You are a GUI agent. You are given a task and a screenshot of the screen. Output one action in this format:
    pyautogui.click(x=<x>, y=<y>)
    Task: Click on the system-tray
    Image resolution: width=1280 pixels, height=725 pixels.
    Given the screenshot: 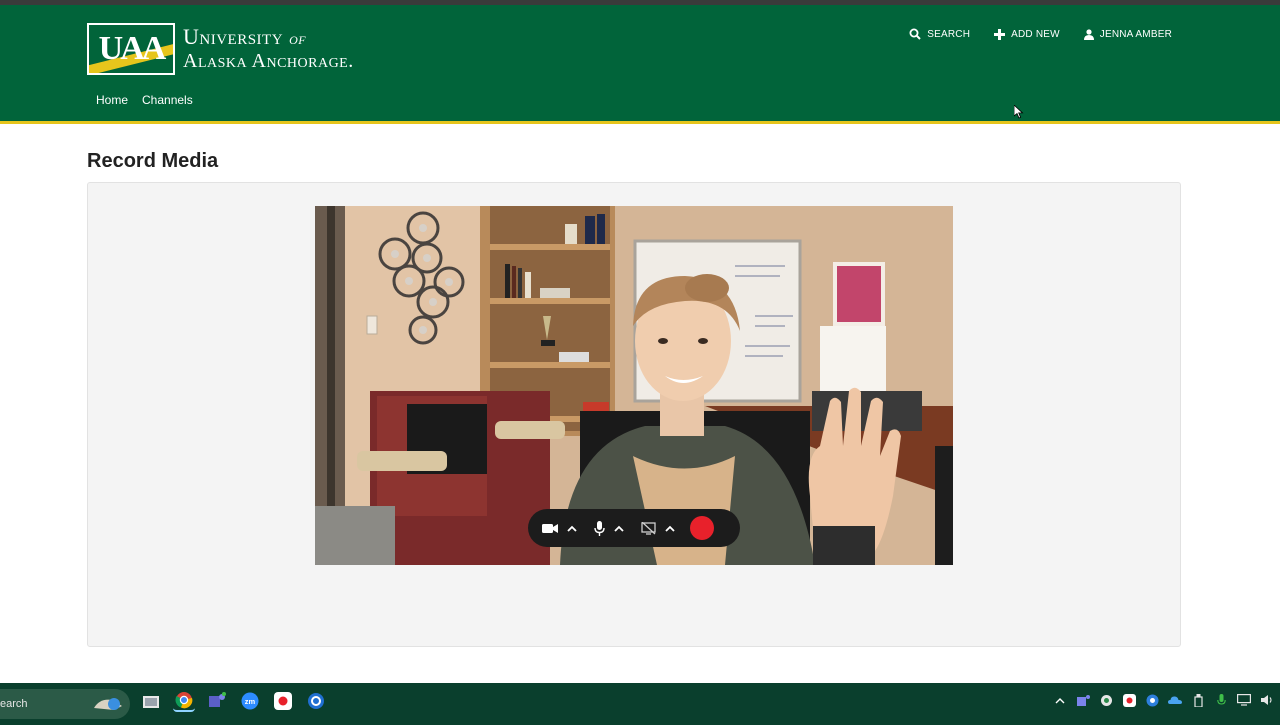 What is the action you would take?
    pyautogui.click(x=1163, y=700)
    